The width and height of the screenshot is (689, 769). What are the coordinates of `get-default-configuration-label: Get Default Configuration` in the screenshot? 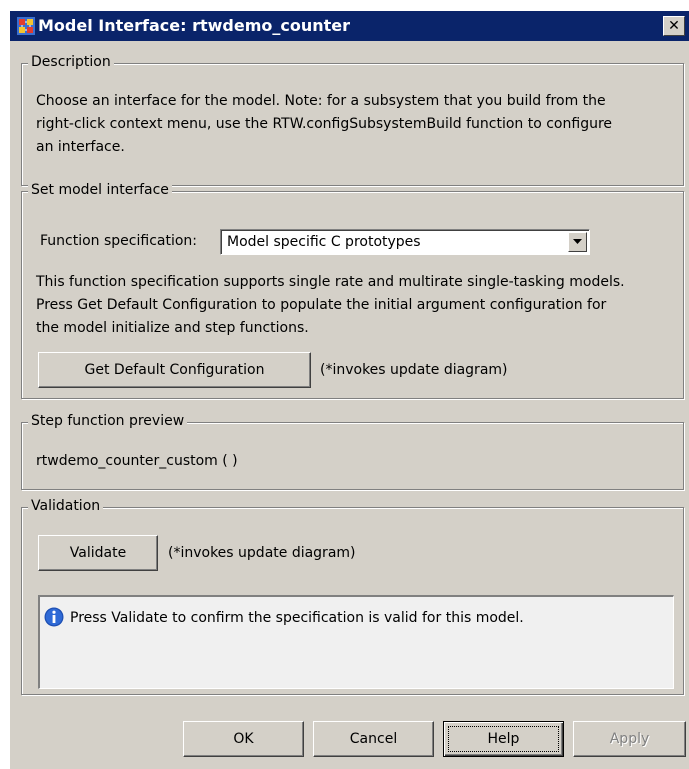 It's located at (174, 370).